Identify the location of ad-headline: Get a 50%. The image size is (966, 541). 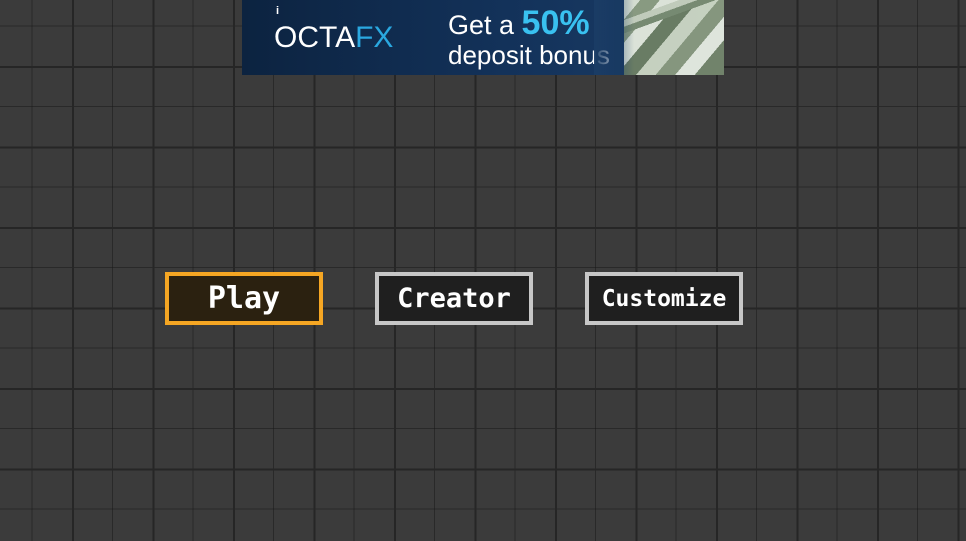
(519, 23).